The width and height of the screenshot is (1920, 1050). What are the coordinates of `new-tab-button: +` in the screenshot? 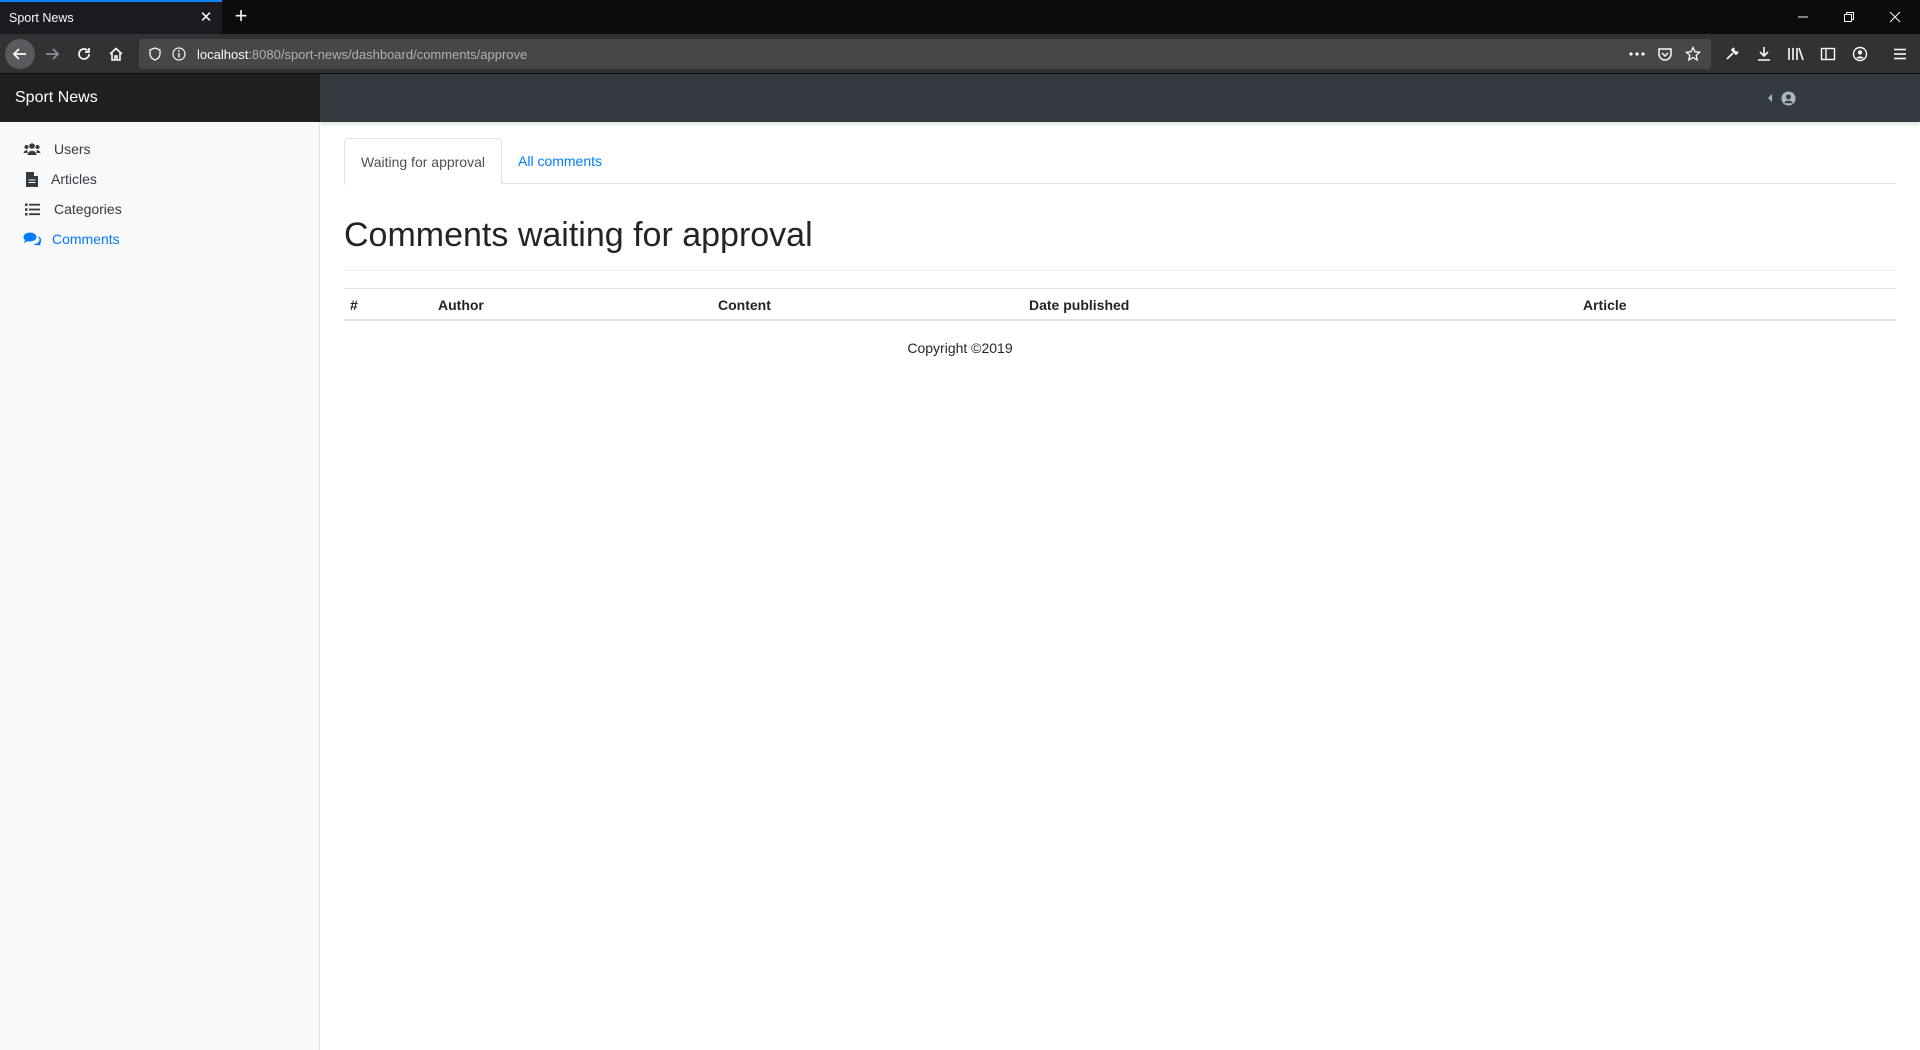 It's located at (241, 17).